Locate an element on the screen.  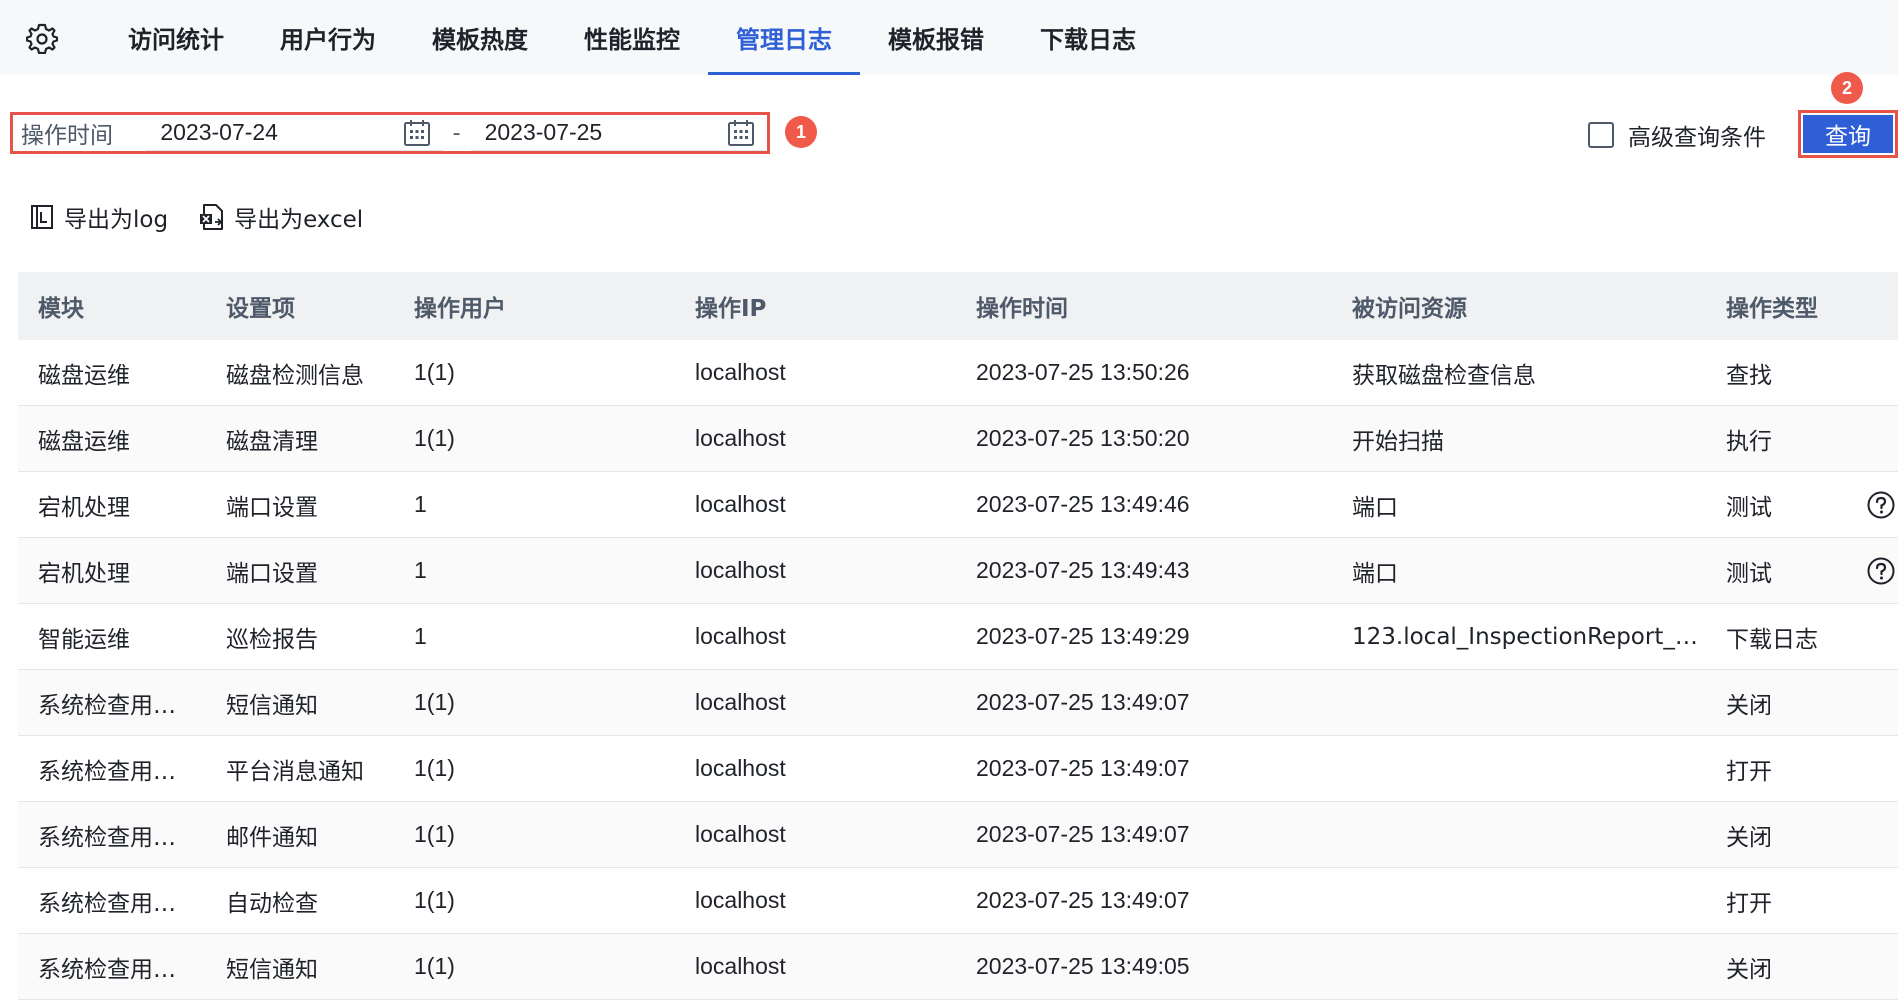
column-header: 操作用户 is located at coordinates (534, 306).